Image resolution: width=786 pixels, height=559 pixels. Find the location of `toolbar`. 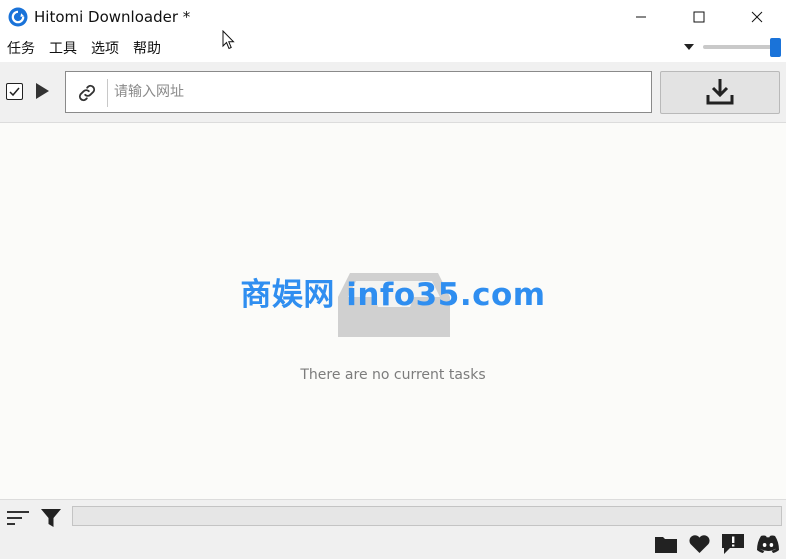

toolbar is located at coordinates (393, 92).